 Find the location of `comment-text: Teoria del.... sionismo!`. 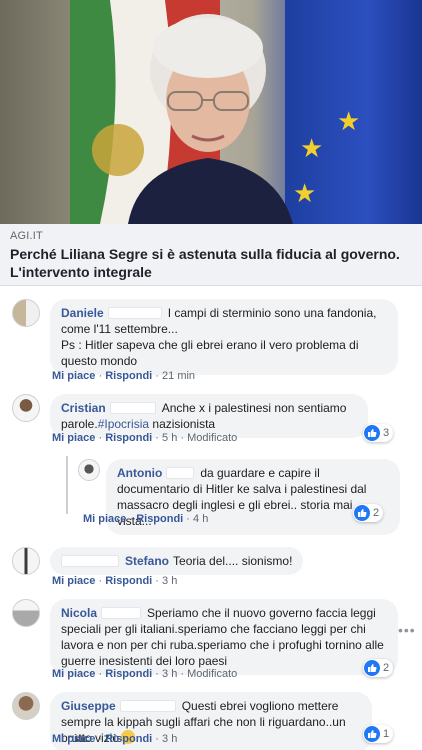

comment-text: Teoria del.... sionismo! is located at coordinates (233, 561).